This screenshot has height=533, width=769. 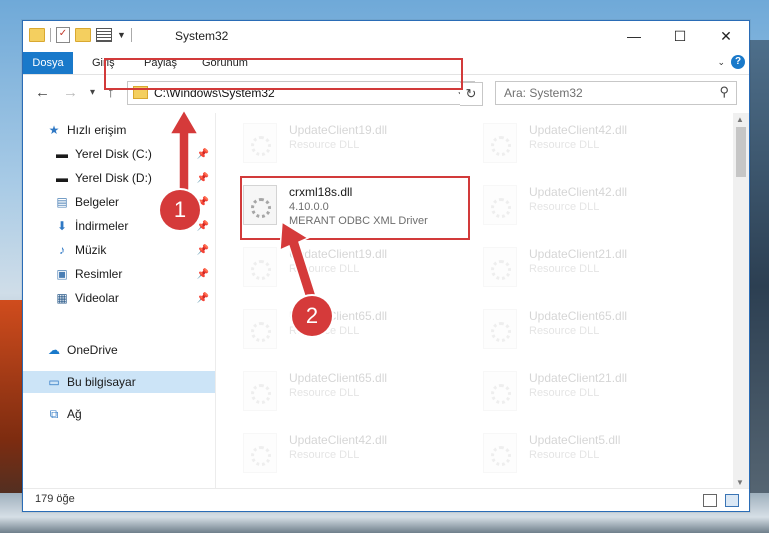 I want to click on sidebar-item-this-pc: ▭ Bu bilgisayar, so click(x=119, y=382).